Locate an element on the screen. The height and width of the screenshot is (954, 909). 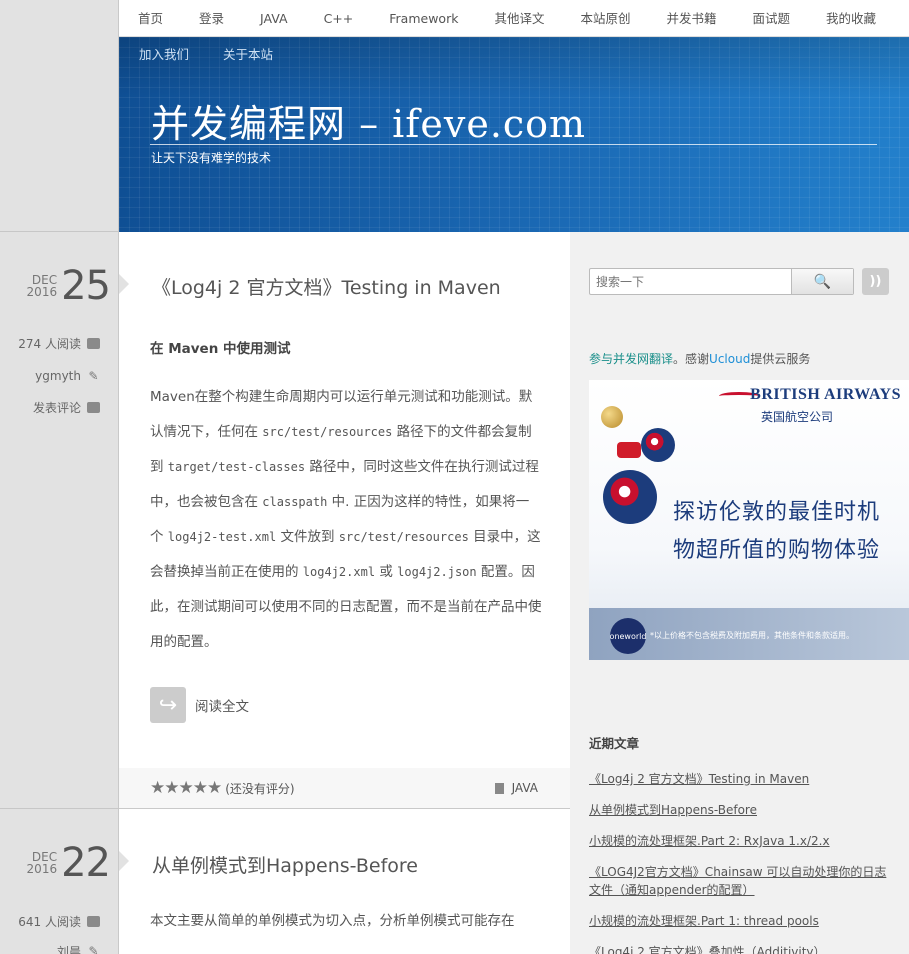
ad-headline-2: 物超所值的购物体验 is located at coordinates (777, 550).